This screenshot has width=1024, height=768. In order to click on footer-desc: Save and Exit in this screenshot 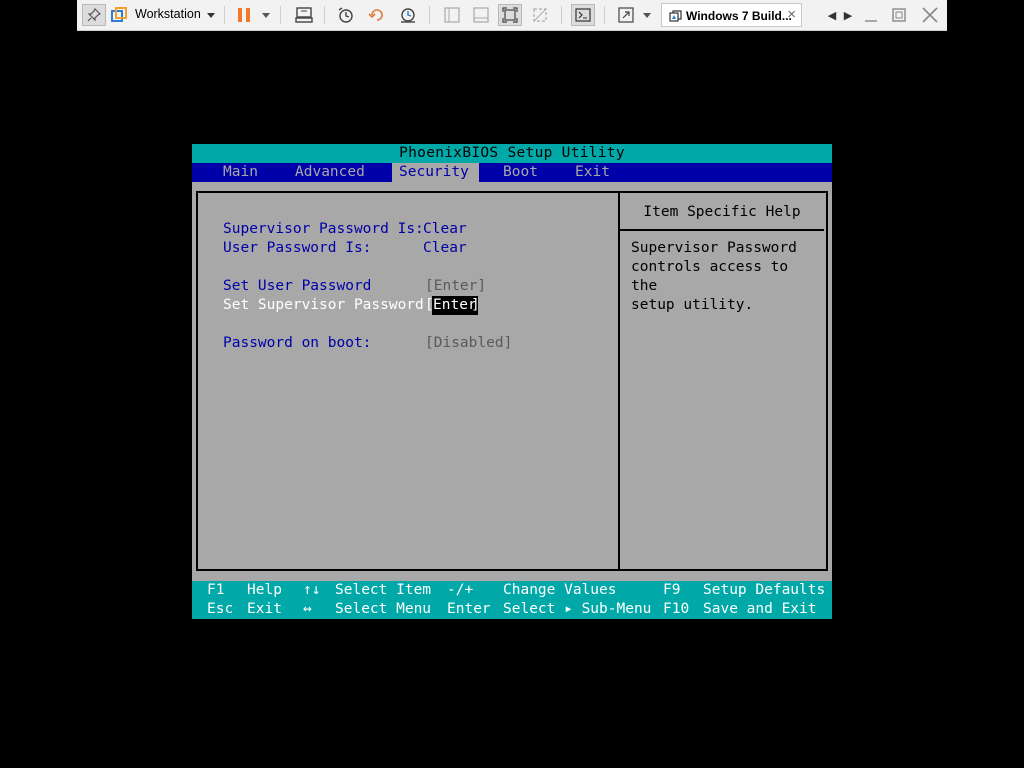, I will do `click(760, 609)`.